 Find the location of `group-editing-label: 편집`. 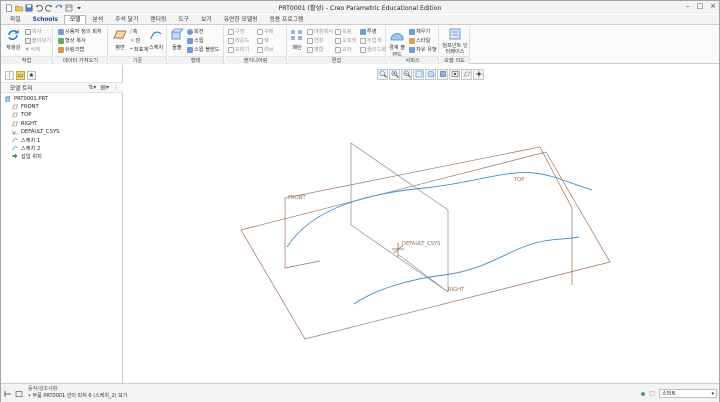

group-editing-label: 편집 is located at coordinates (336, 60).